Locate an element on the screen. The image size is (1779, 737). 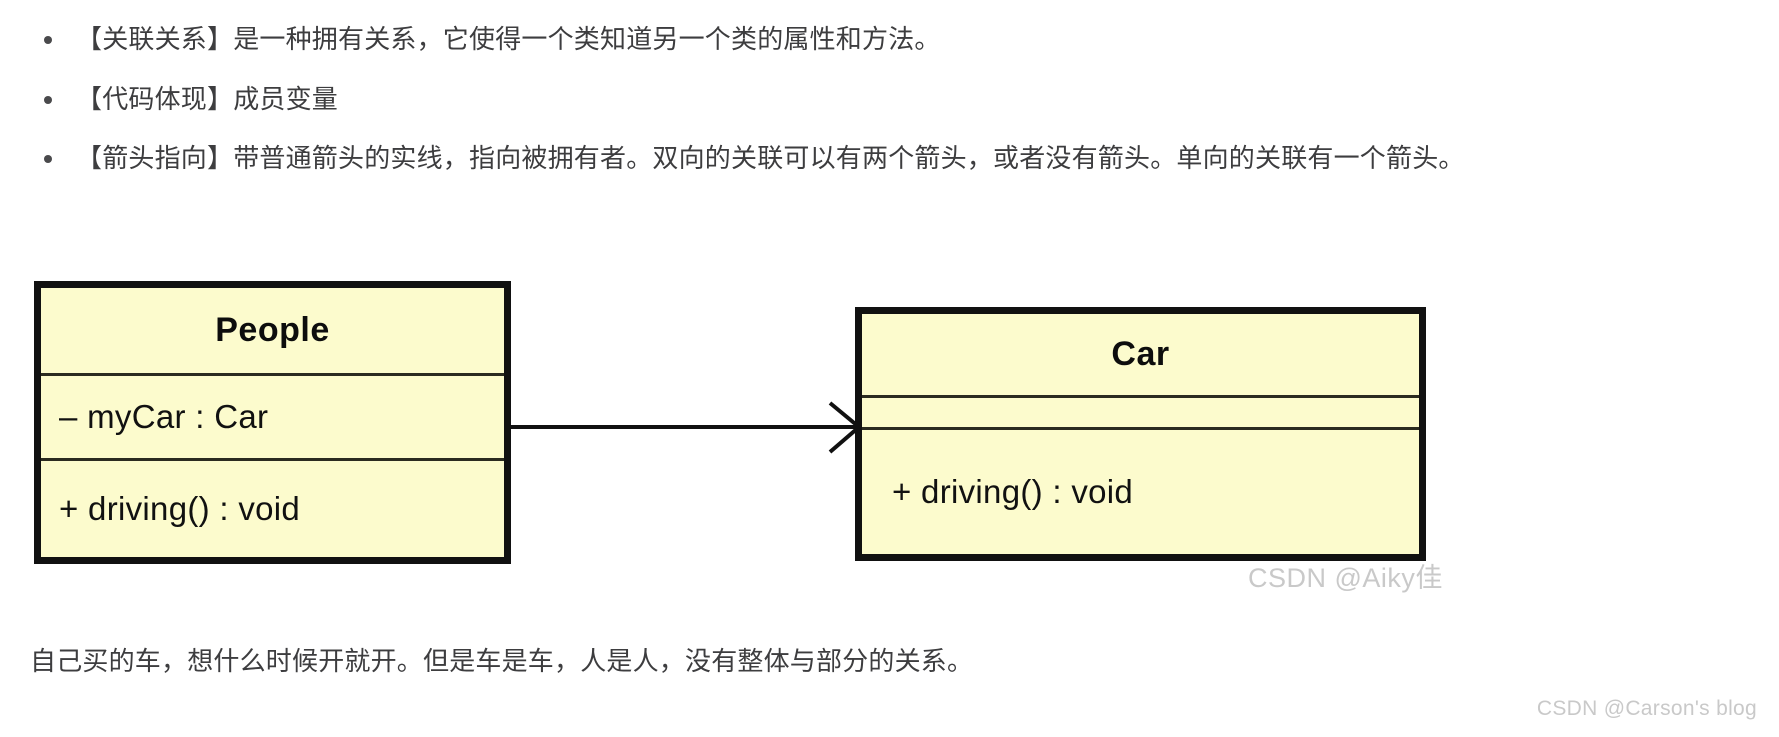
bullet-item: 【关联关系】是一种拥有关系，它使得一个类知道另一个类的属性和方法。 is located at coordinates (492, 39).